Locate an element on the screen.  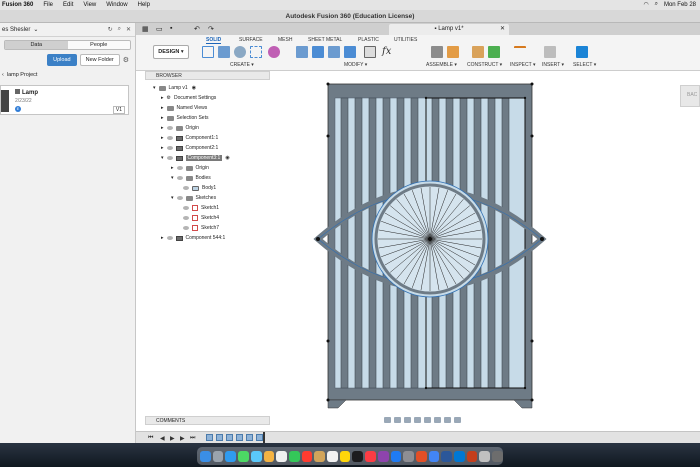
system-preferences-icon is located at coordinates (408, 456).